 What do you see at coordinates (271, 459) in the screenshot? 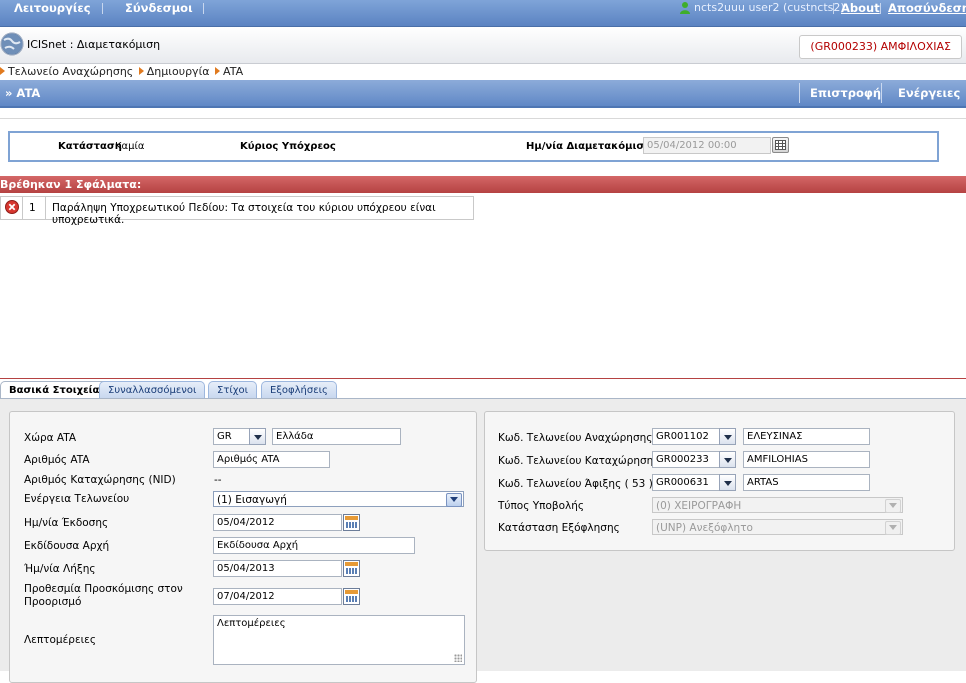
I see `ata-number-field: Αριθμός ATA` at bounding box center [271, 459].